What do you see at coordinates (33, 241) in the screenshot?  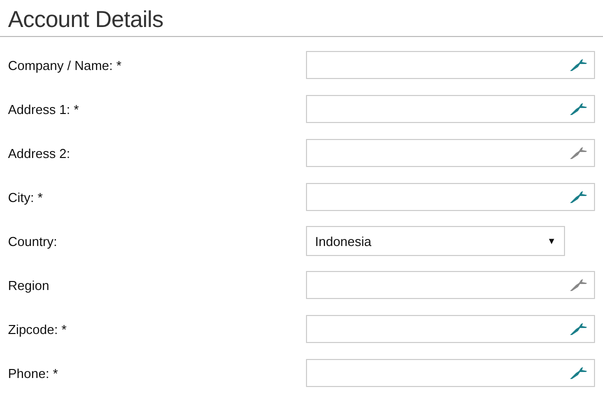 I see `field-label: Country:` at bounding box center [33, 241].